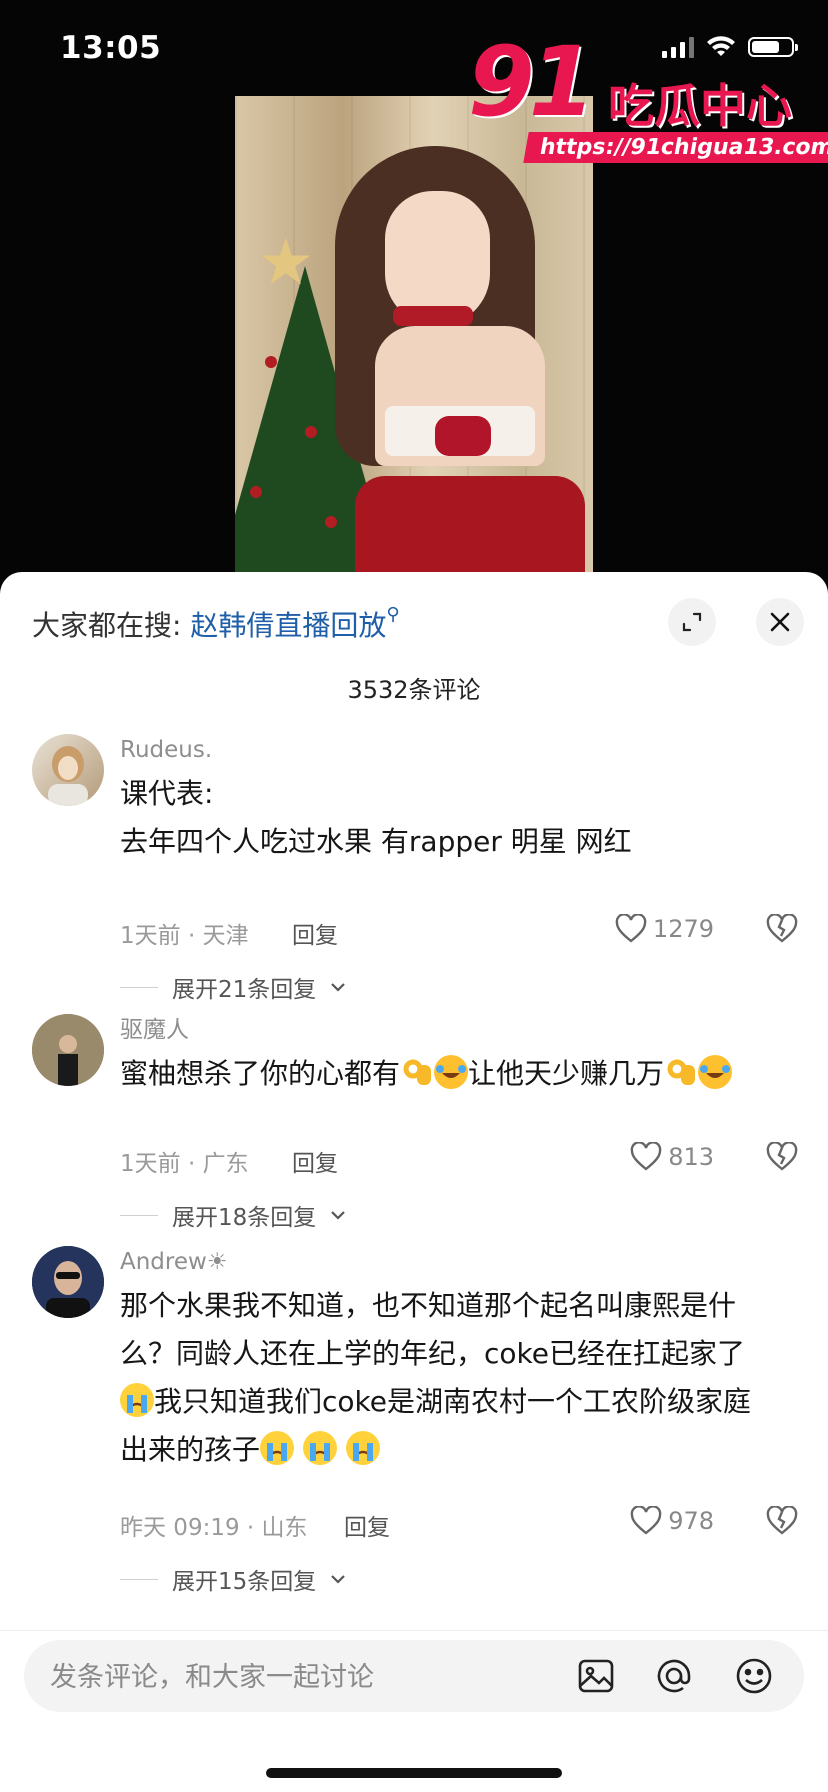 The image size is (828, 1792). Describe the element at coordinates (452, 1401) in the screenshot. I see `comment-text-part: 我只知道我们coke是湖南农村一个工农阶级家庭` at that location.